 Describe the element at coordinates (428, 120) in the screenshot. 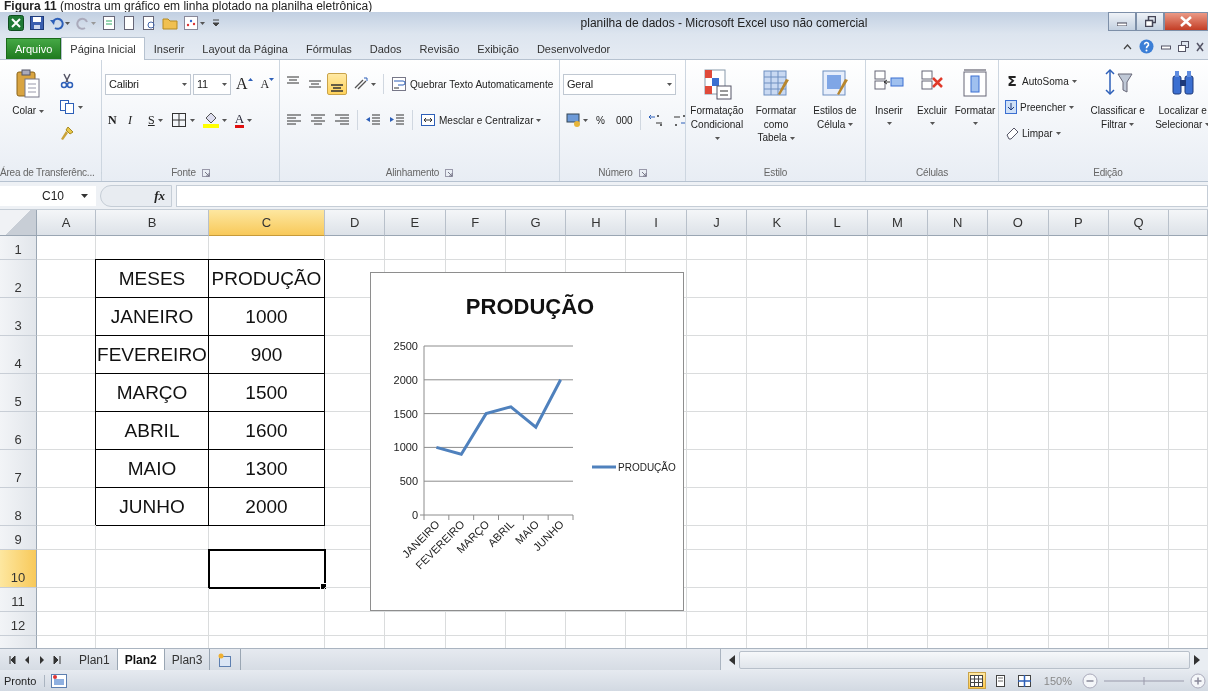

I see `merge-icon` at that location.